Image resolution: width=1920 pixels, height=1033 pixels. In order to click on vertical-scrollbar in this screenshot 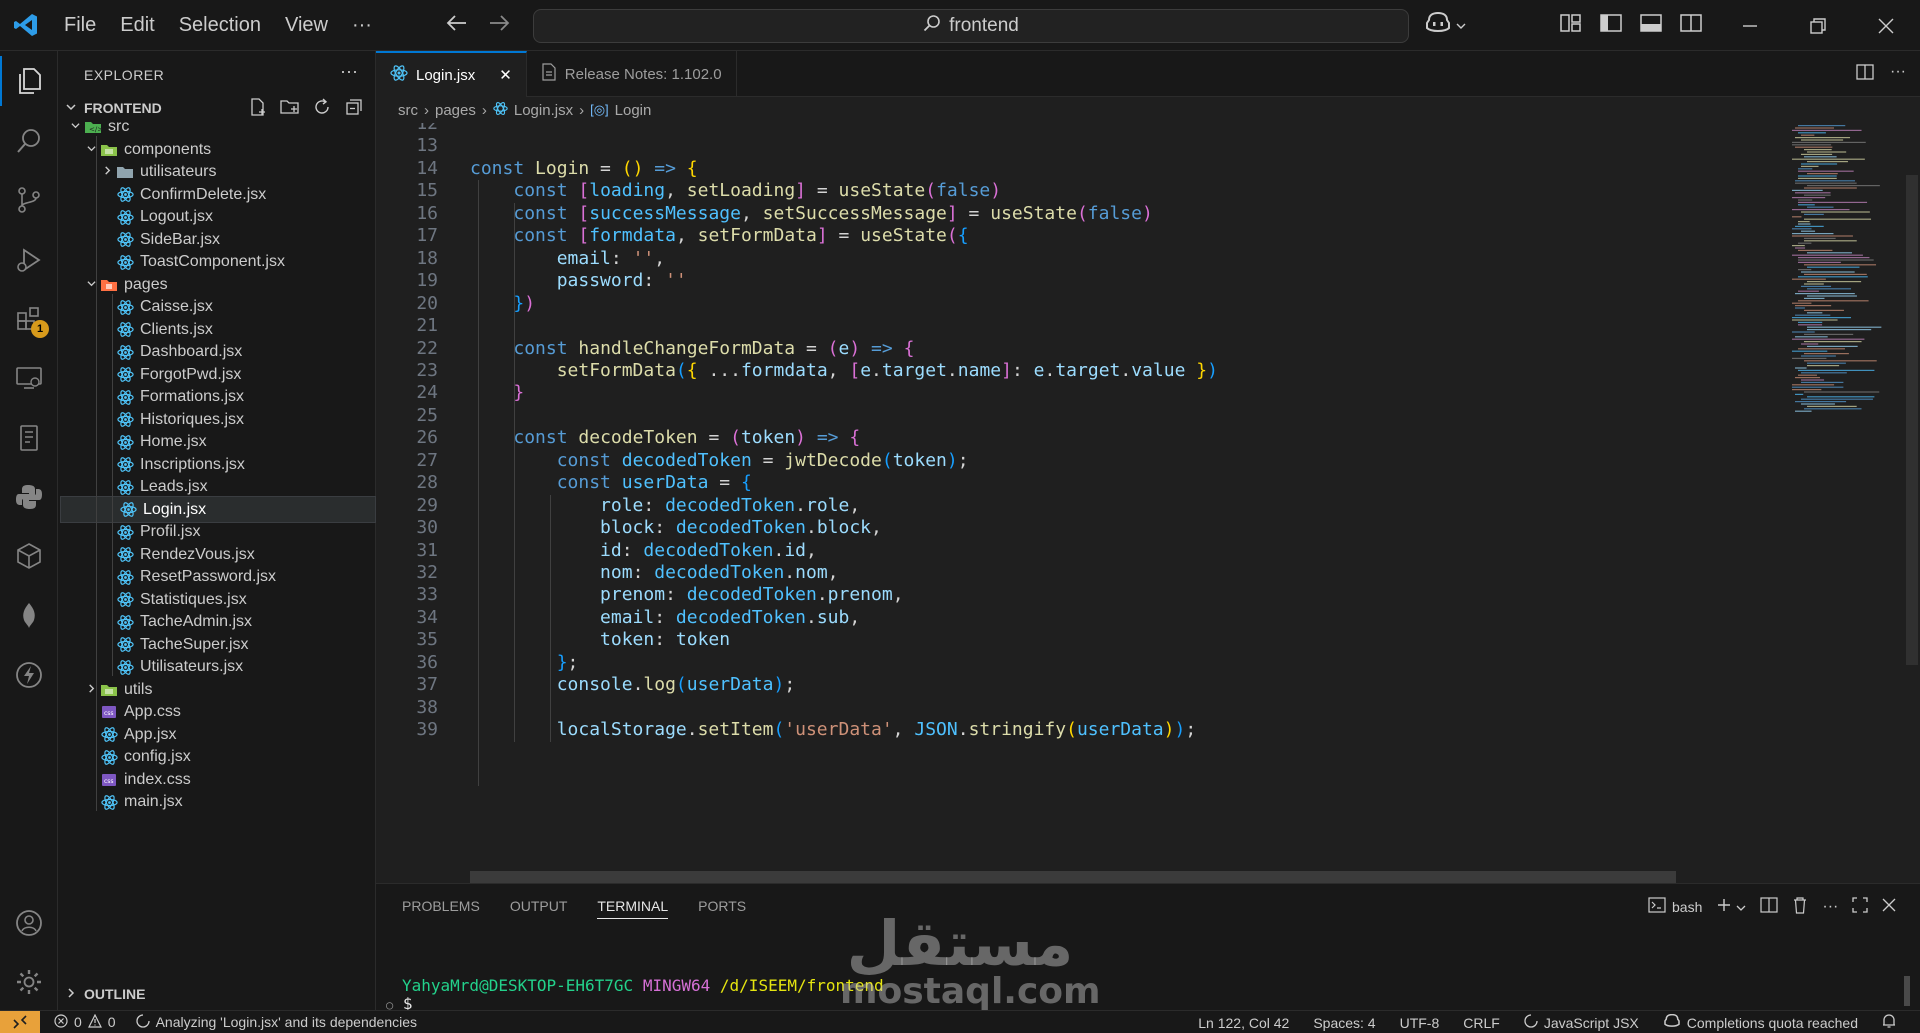, I will do `click(1912, 420)`.